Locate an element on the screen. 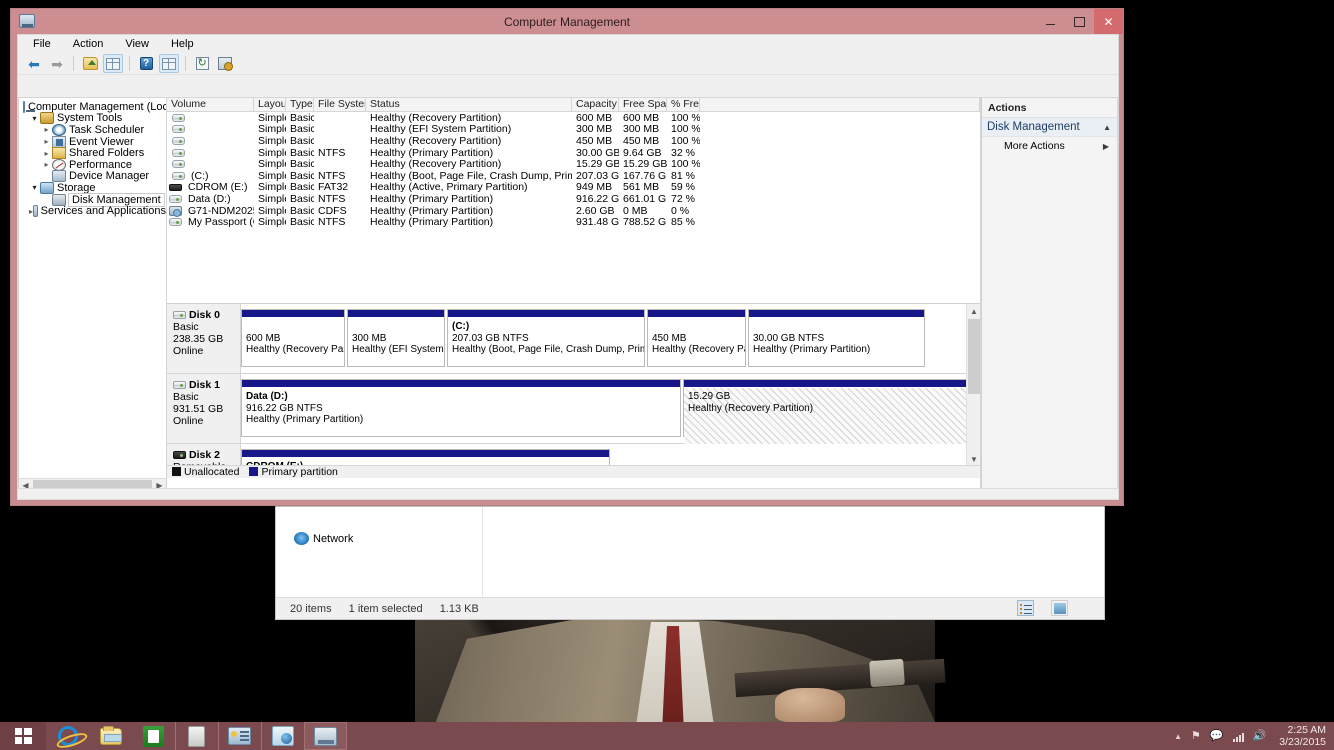  maximize-button is located at coordinates (1079, 21).